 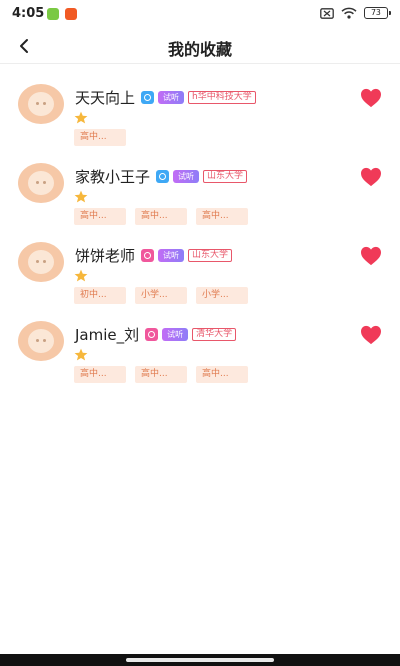 I want to click on name-row: Jamie_刘 试听 清华大学, so click(x=156, y=334).